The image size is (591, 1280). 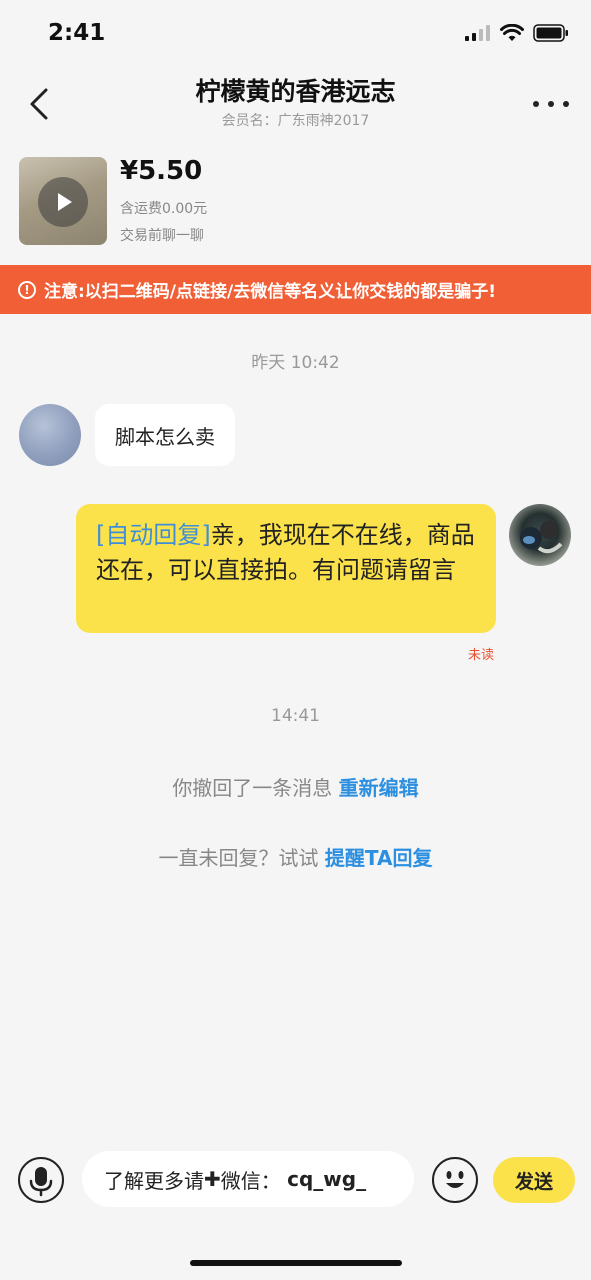 What do you see at coordinates (512, 32) in the screenshot?
I see `wifi-icon` at bounding box center [512, 32].